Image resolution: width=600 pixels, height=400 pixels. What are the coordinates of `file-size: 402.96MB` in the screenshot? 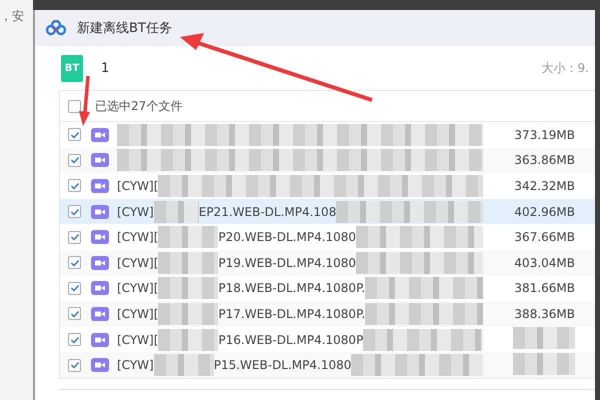 It's located at (544, 211).